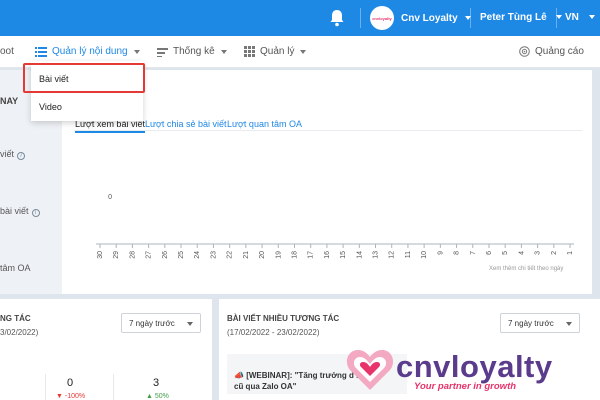 This screenshot has width=600, height=400. I want to click on date-range: 3/02/2022), so click(19, 332).